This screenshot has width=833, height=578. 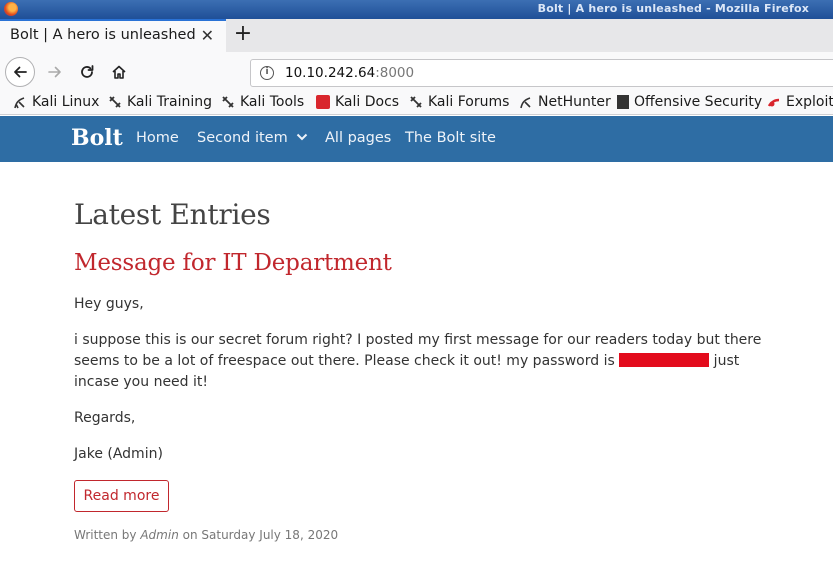 I want to click on meta-date: on Saturday July 18, 2020, so click(x=258, y=535).